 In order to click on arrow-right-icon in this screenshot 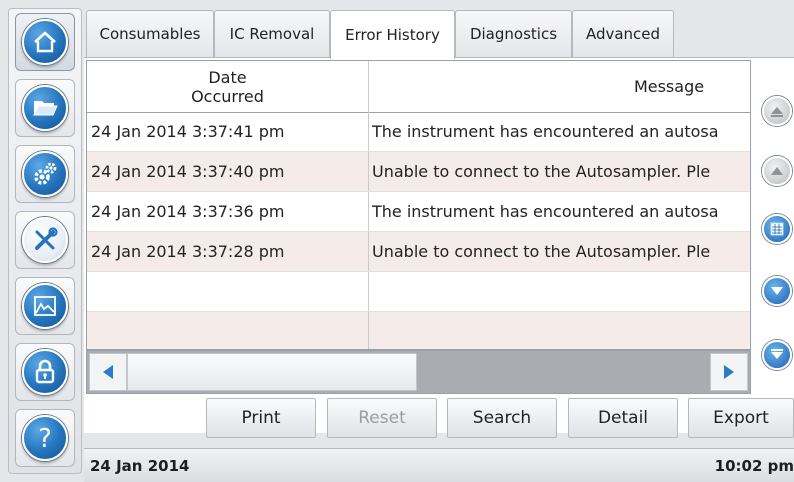, I will do `click(729, 372)`.